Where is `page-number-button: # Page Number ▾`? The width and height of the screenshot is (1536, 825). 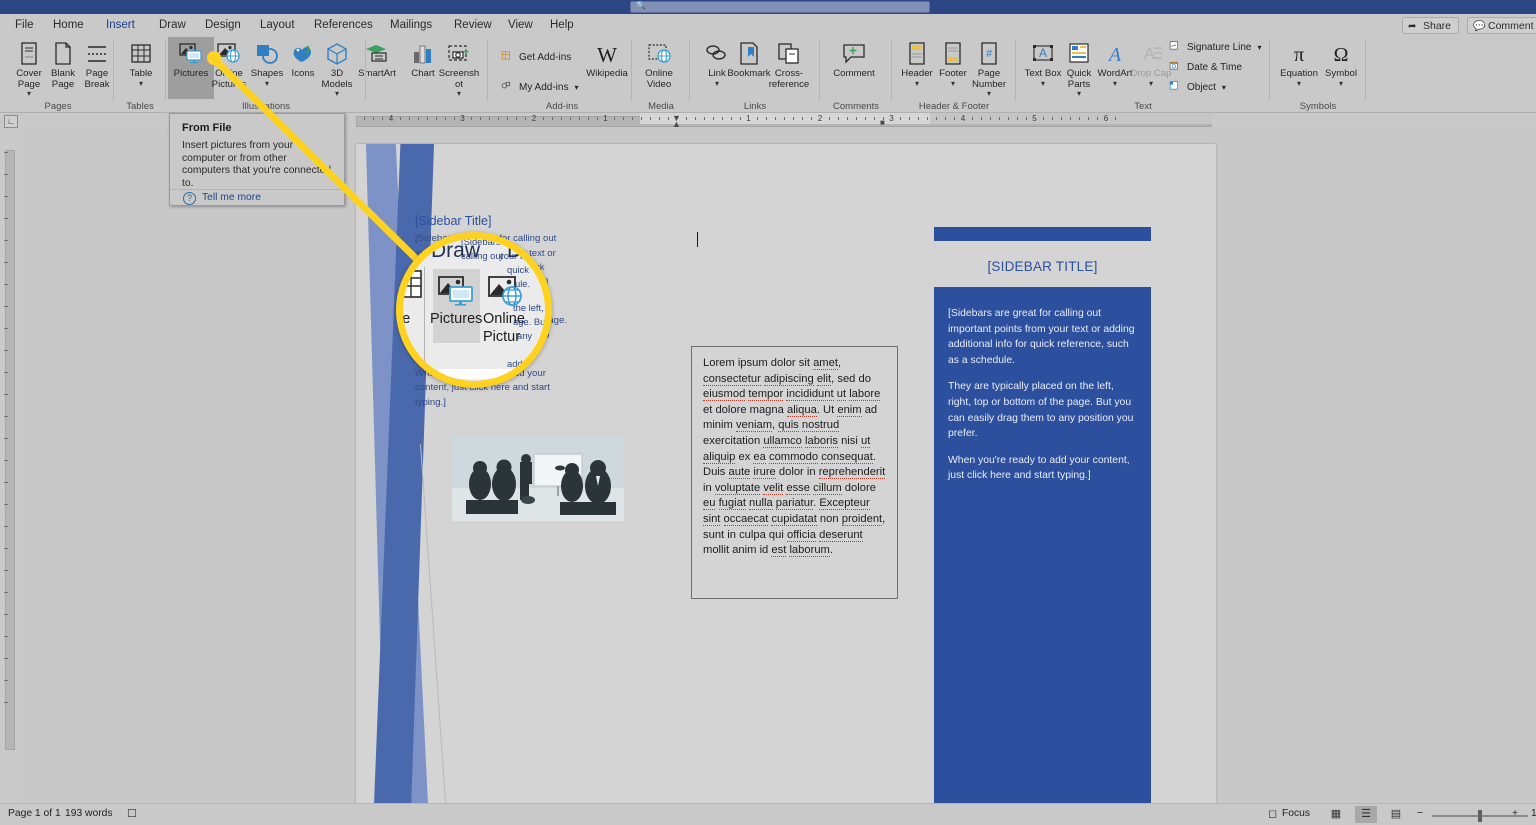 page-number-button: # Page Number ▾ is located at coordinates (989, 68).